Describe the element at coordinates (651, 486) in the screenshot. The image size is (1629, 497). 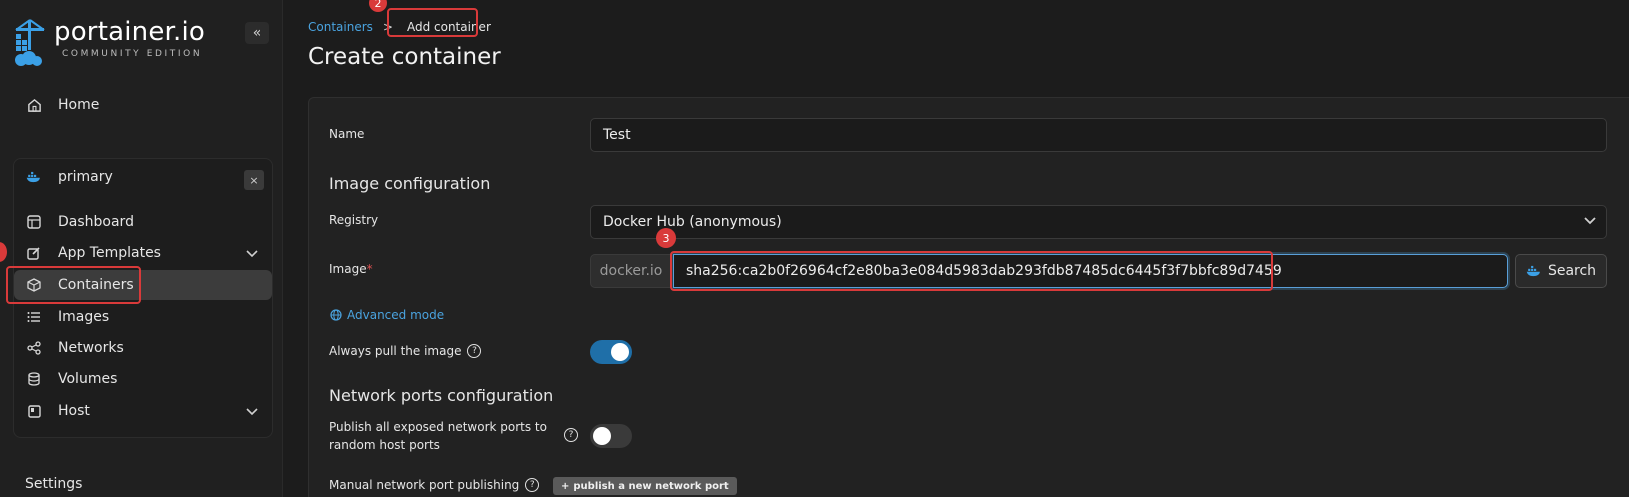
I see `publish-new-port-label: publish a new network port` at that location.